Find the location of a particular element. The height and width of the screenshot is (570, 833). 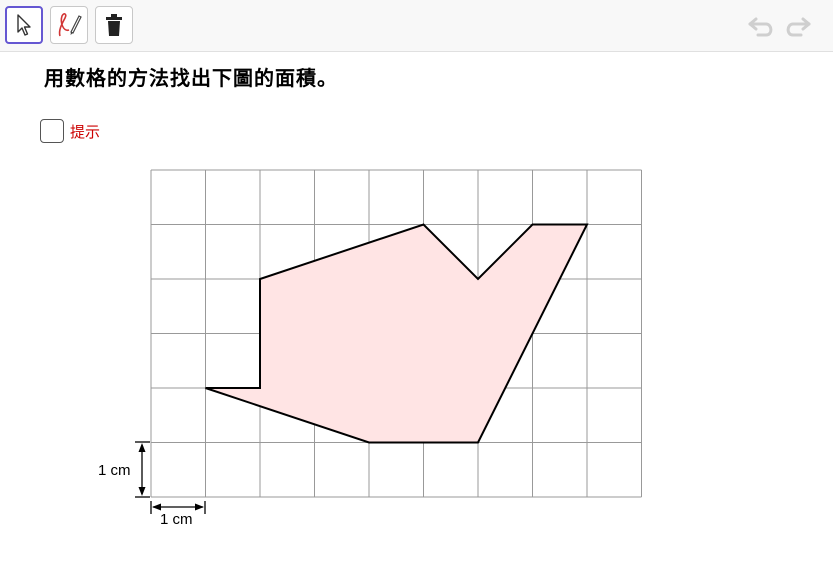

vertical-dimension: 1 cm is located at coordinates (124, 469).